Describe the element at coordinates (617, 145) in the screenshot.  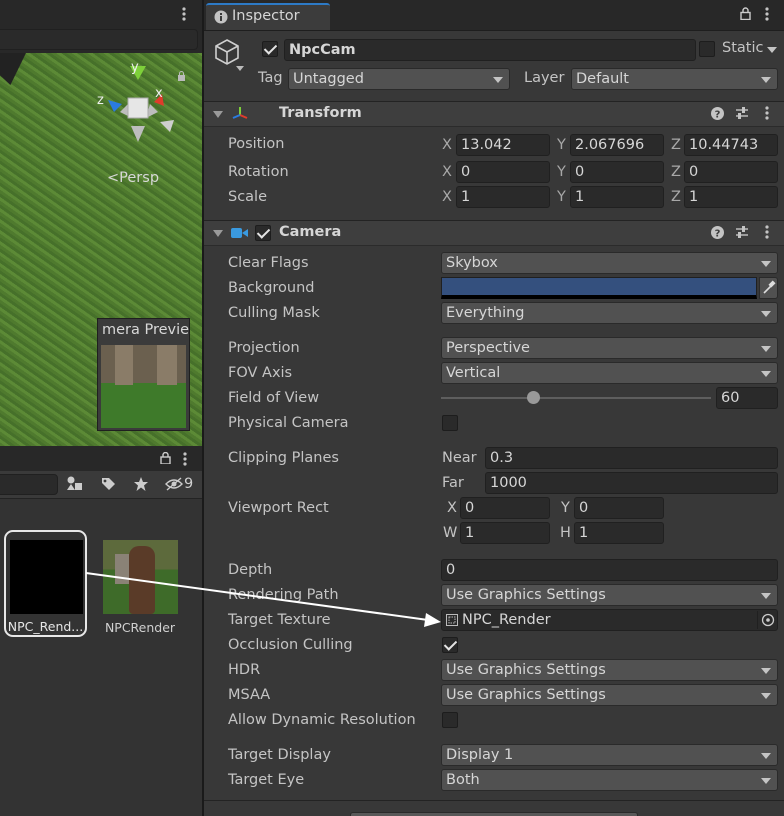
I see `position-y-field: 2.067696` at that location.